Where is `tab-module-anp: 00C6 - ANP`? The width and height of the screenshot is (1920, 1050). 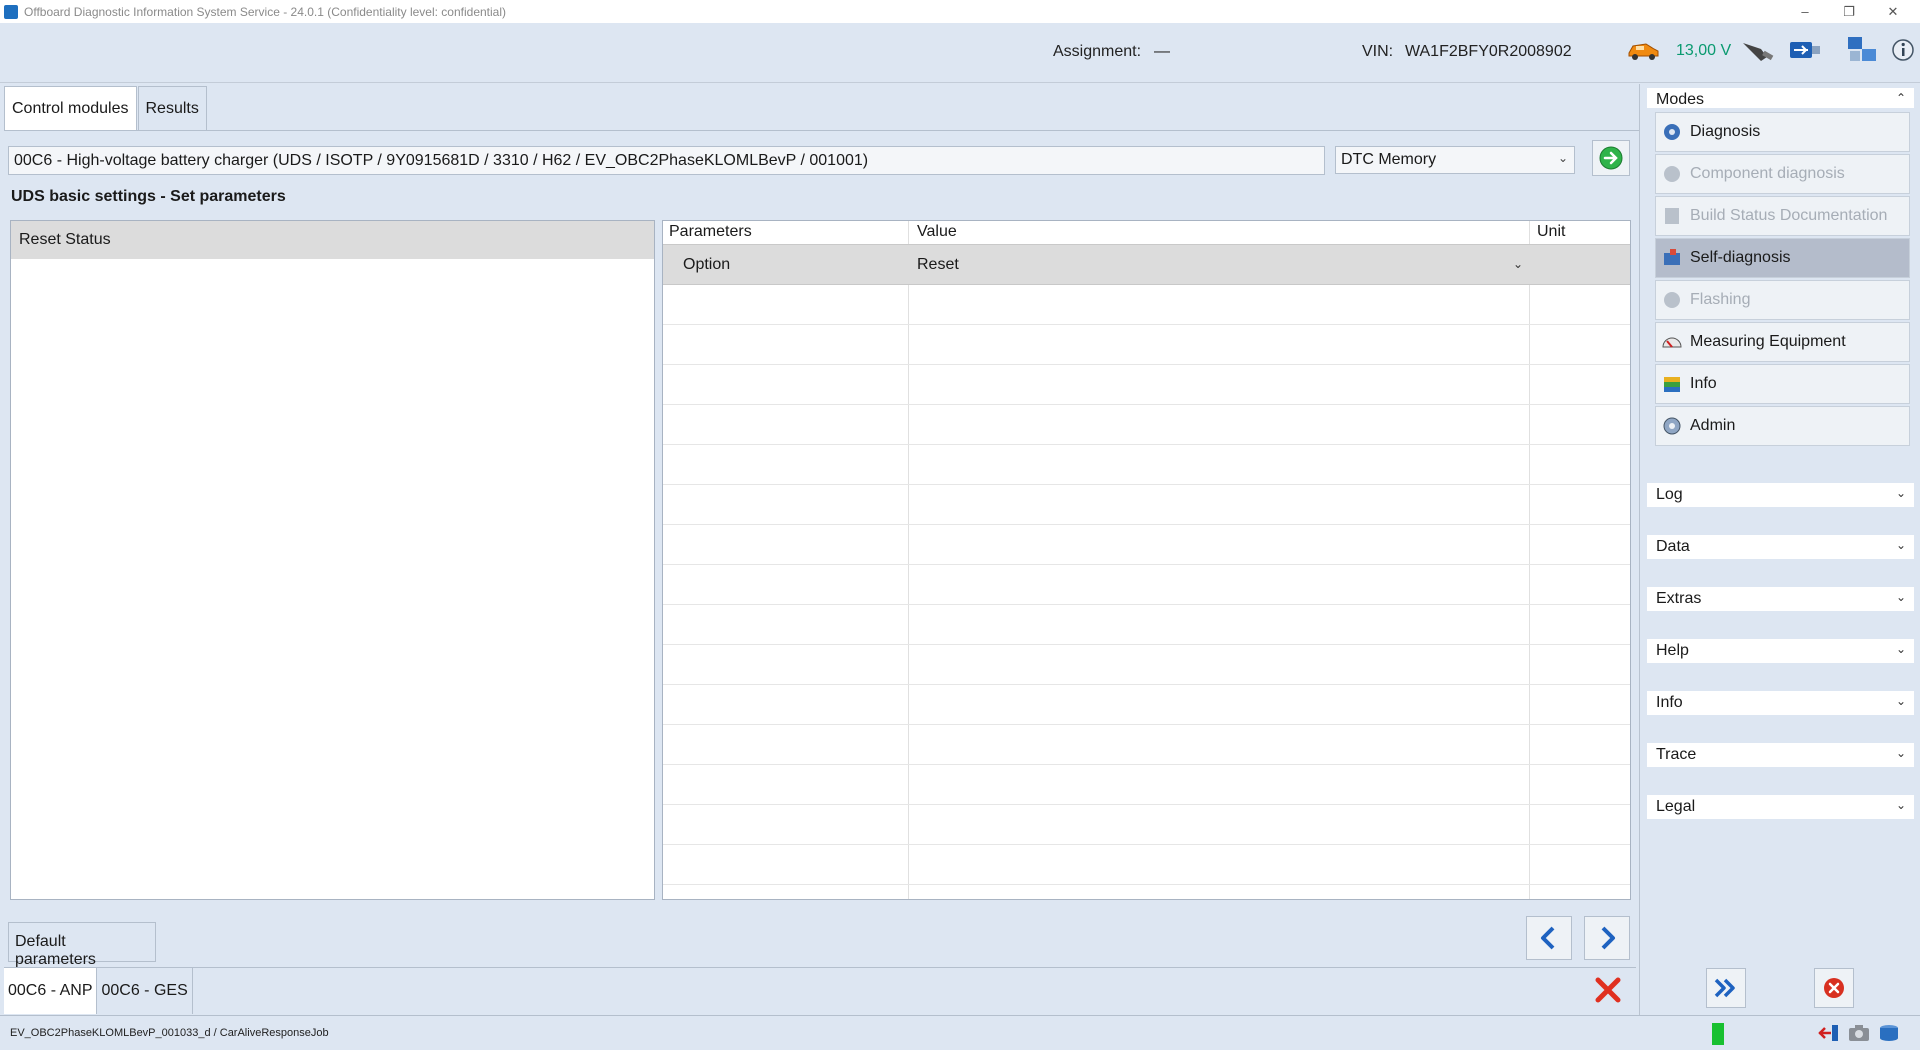
tab-module-anp: 00C6 - ANP is located at coordinates (51, 991).